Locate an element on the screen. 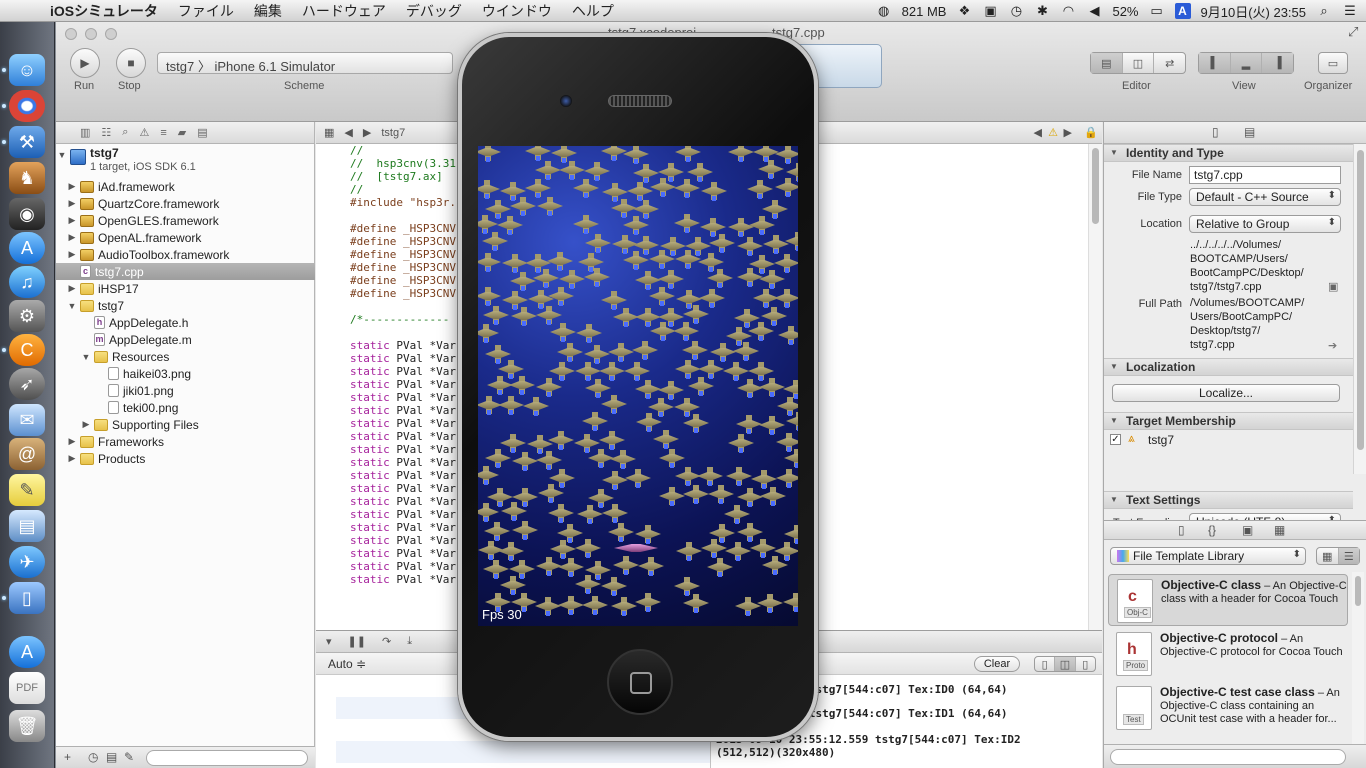  scheme-selector: tstg7 〉 iPhone 6.1 Simulator is located at coordinates (305, 63).